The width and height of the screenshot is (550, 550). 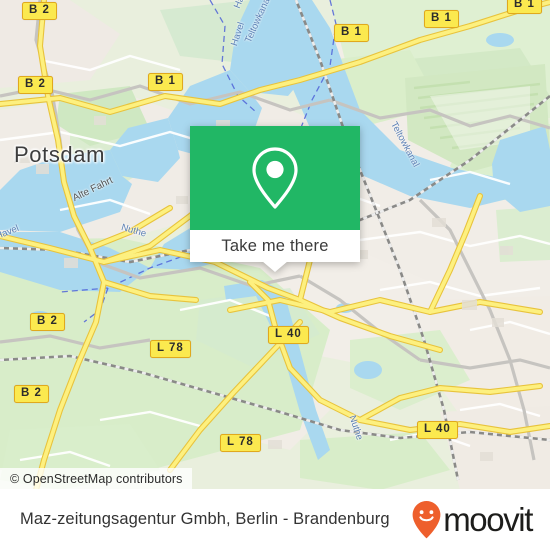 What do you see at coordinates (96, 479) in the screenshot?
I see `osm-attribution: © OpenStreetMap contributors` at bounding box center [96, 479].